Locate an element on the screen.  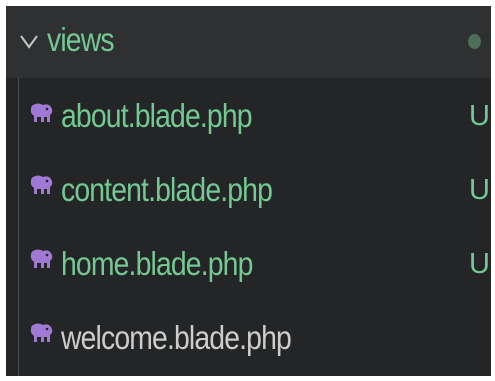
file-label: home.blade.php is located at coordinates (157, 263).